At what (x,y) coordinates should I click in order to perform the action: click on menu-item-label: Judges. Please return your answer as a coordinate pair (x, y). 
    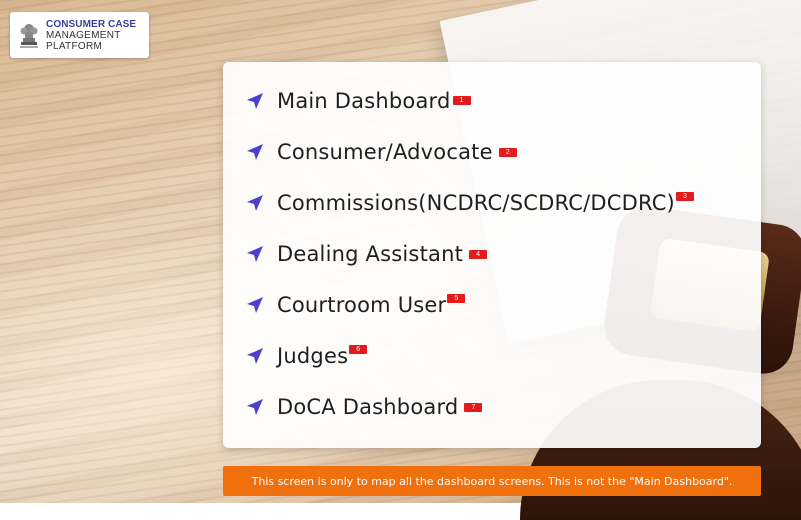
    Looking at the image, I should click on (313, 356).